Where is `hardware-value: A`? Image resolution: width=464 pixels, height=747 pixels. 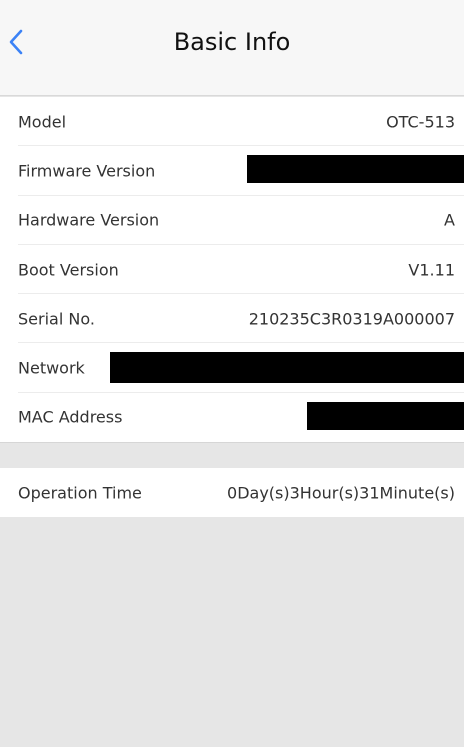 hardware-value: A is located at coordinates (449, 220).